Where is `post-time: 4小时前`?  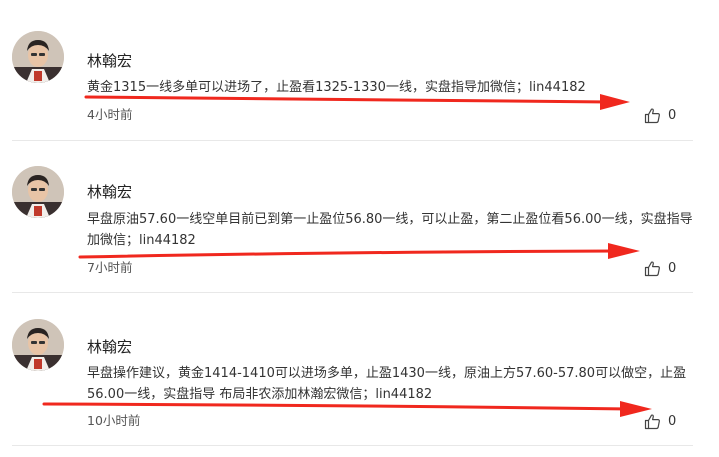
post-time: 4小时前 is located at coordinates (110, 114).